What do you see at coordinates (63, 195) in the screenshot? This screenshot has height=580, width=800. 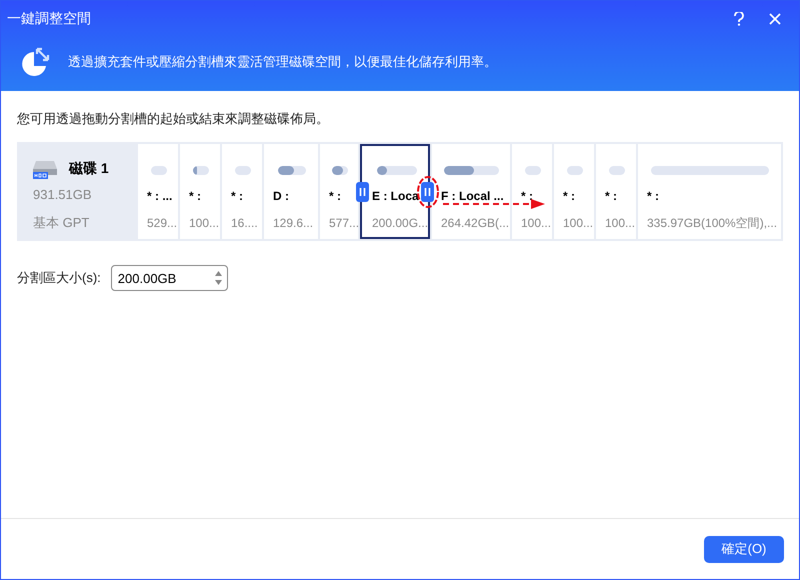 I see `disk-size: 931.51GB` at bounding box center [63, 195].